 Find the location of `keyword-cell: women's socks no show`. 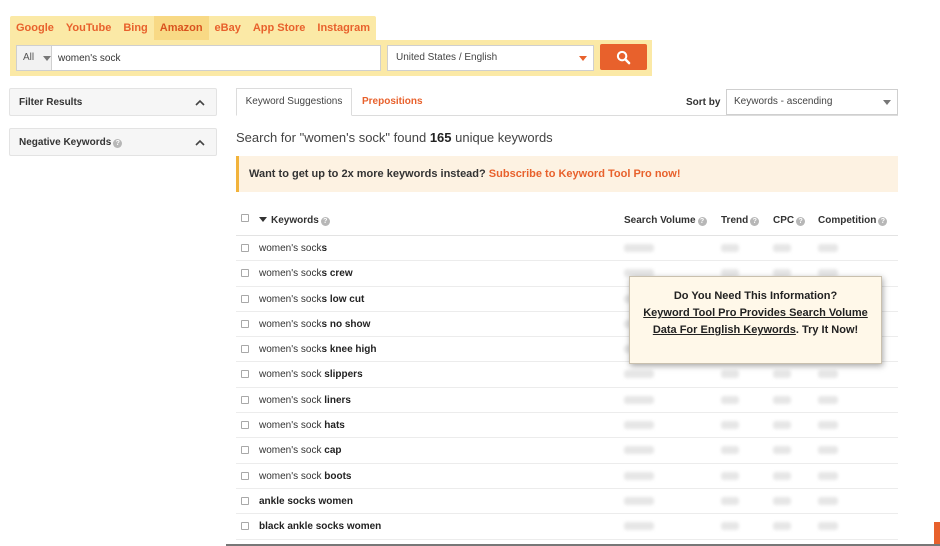

keyword-cell: women's socks no show is located at coordinates (314, 324).